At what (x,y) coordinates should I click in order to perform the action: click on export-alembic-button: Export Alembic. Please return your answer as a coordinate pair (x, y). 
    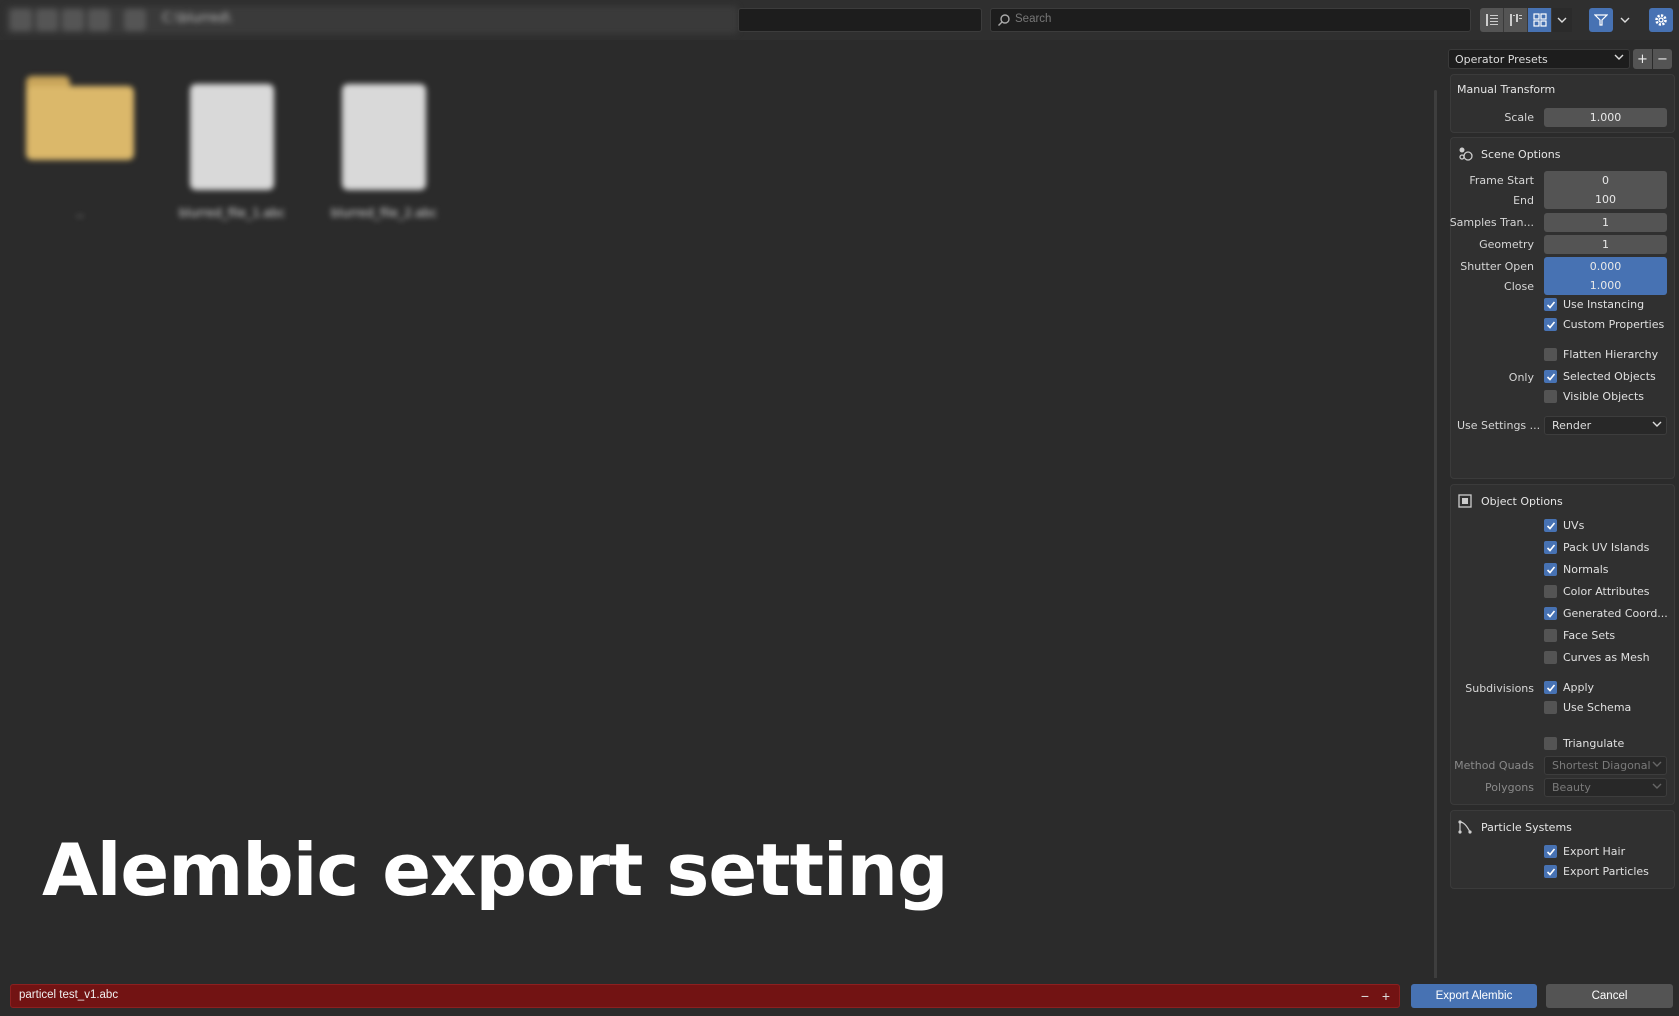
    Looking at the image, I should click on (1474, 996).